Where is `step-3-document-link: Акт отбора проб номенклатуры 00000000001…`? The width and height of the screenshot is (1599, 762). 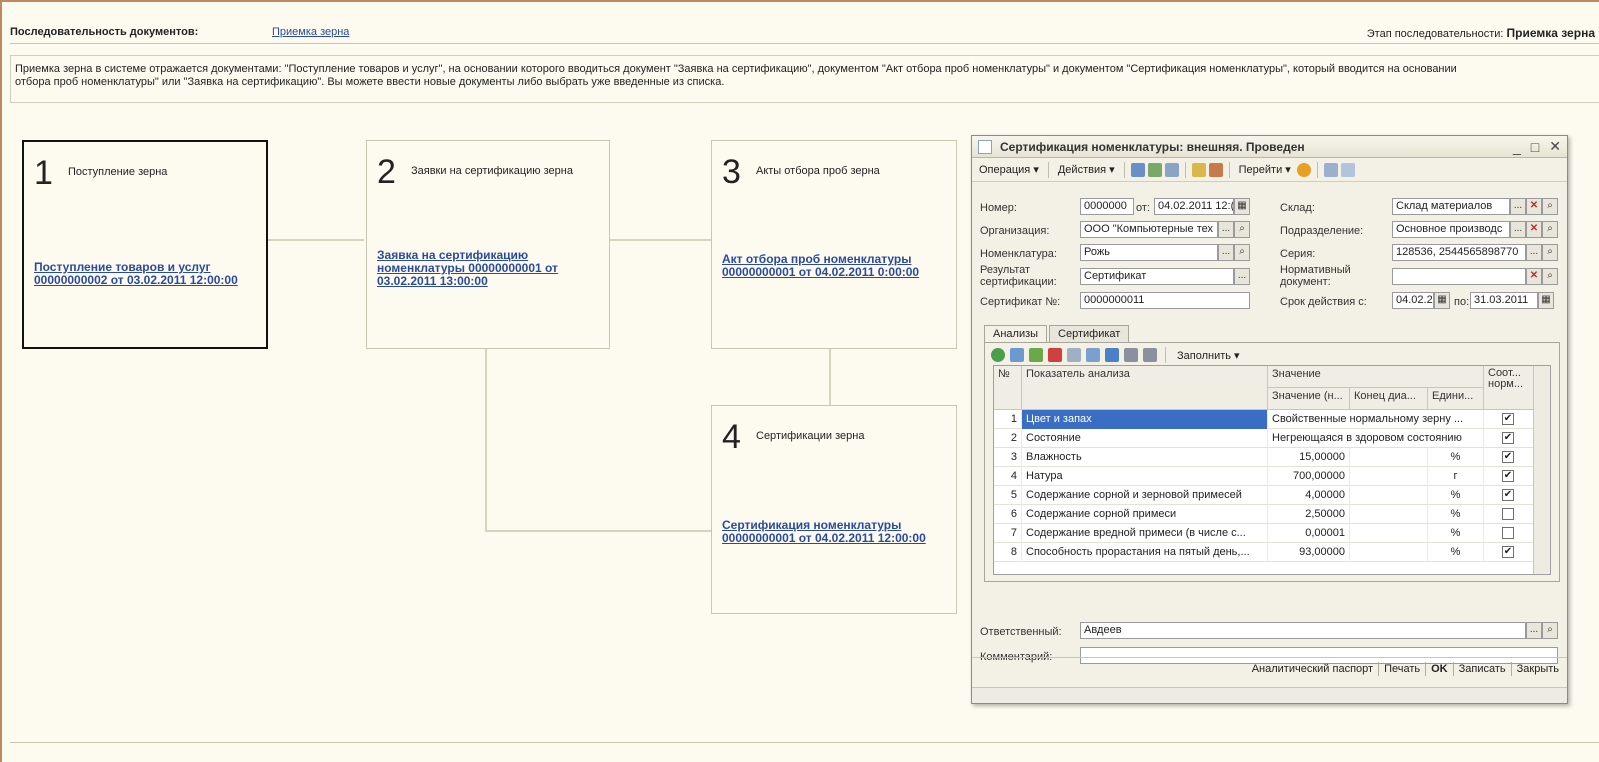 step-3-document-link: Акт отбора проб номенклатуры 00000000001… is located at coordinates (835, 266).